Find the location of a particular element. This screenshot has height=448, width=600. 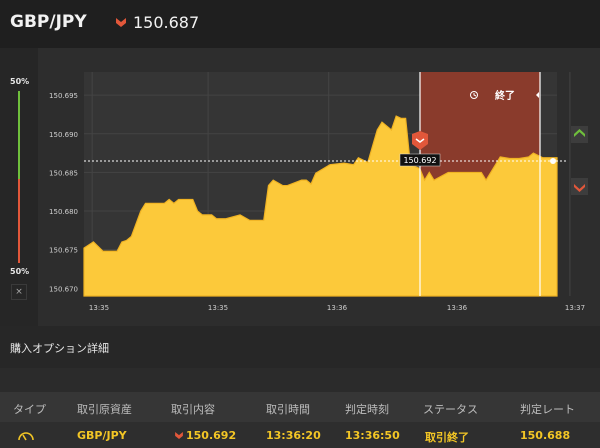

y-tick-label: 150.680 is located at coordinates (63, 212).